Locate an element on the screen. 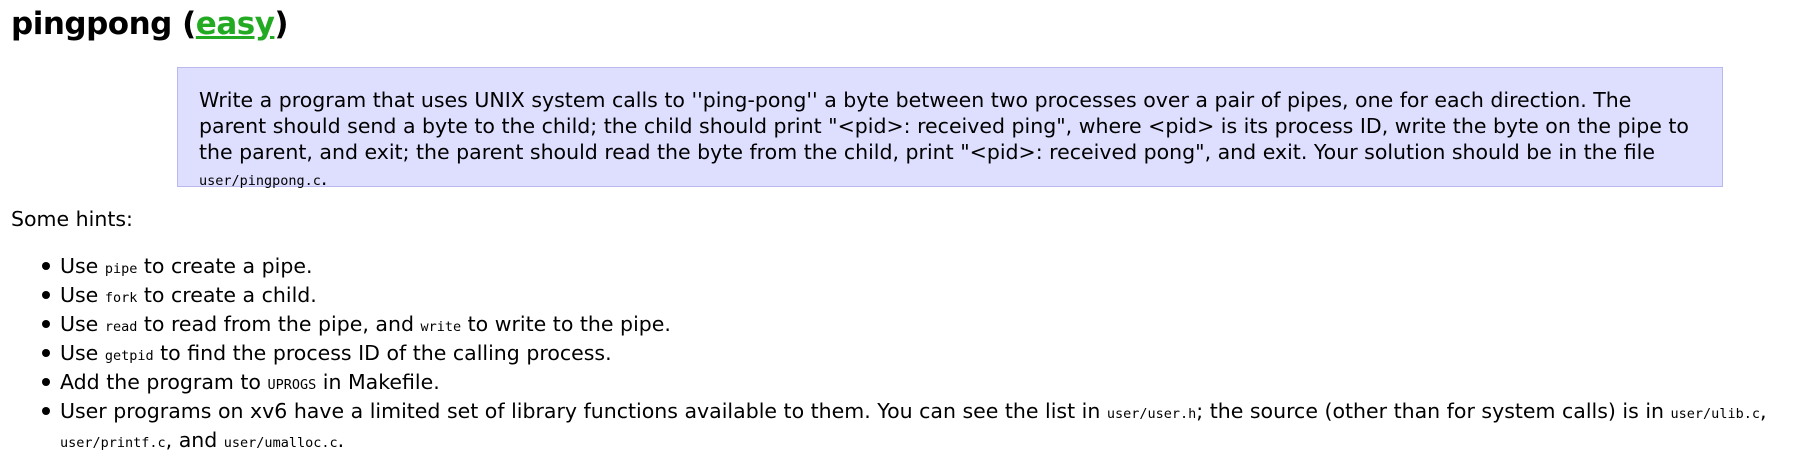 The image size is (1810, 456). hint-text: to read from the pipe, and is located at coordinates (279, 324).